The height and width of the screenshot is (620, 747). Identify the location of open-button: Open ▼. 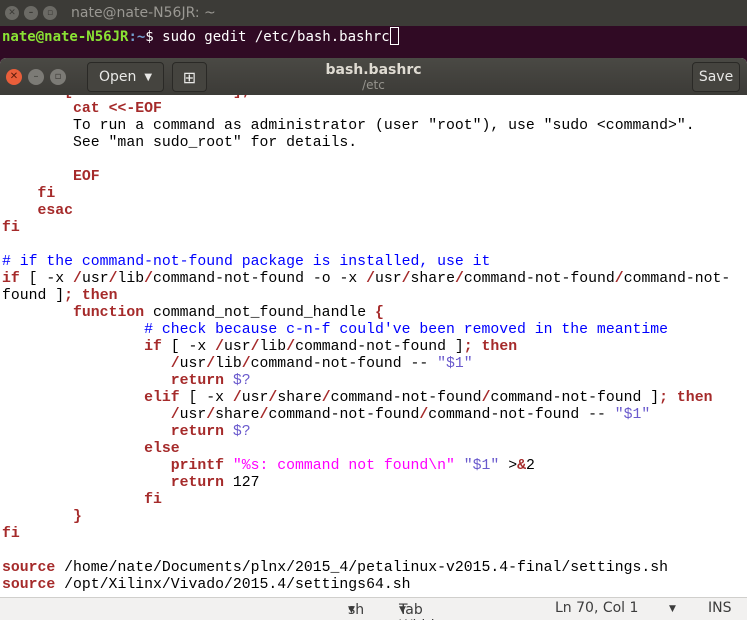
(125, 77).